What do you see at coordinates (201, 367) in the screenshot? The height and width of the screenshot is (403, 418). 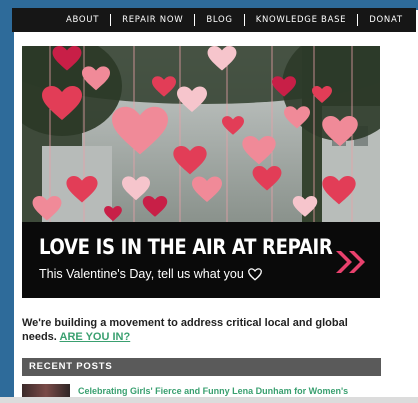 I see `recent-posts-heading: RECENT POSTS` at bounding box center [201, 367].